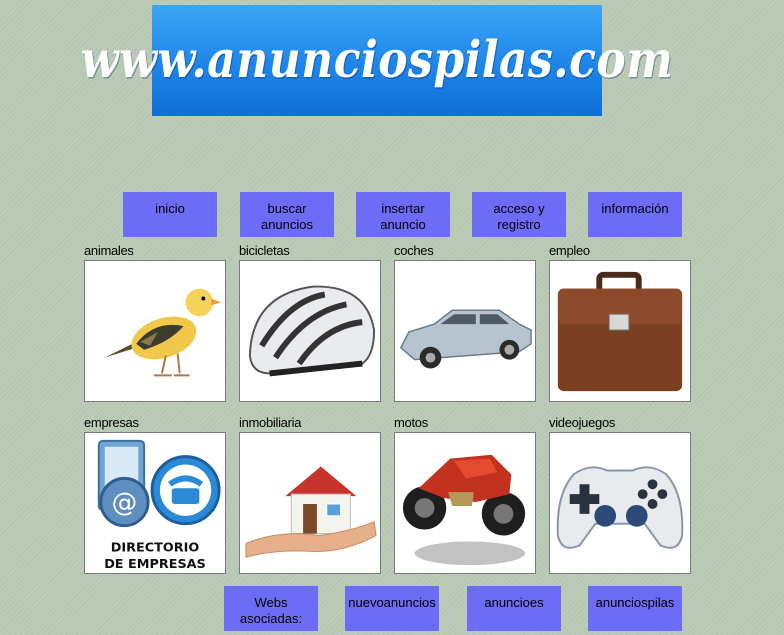 Image resolution: width=784 pixels, height=635 pixels. Describe the element at coordinates (411, 423) in the screenshot. I see `category-label-motos: motos` at that location.